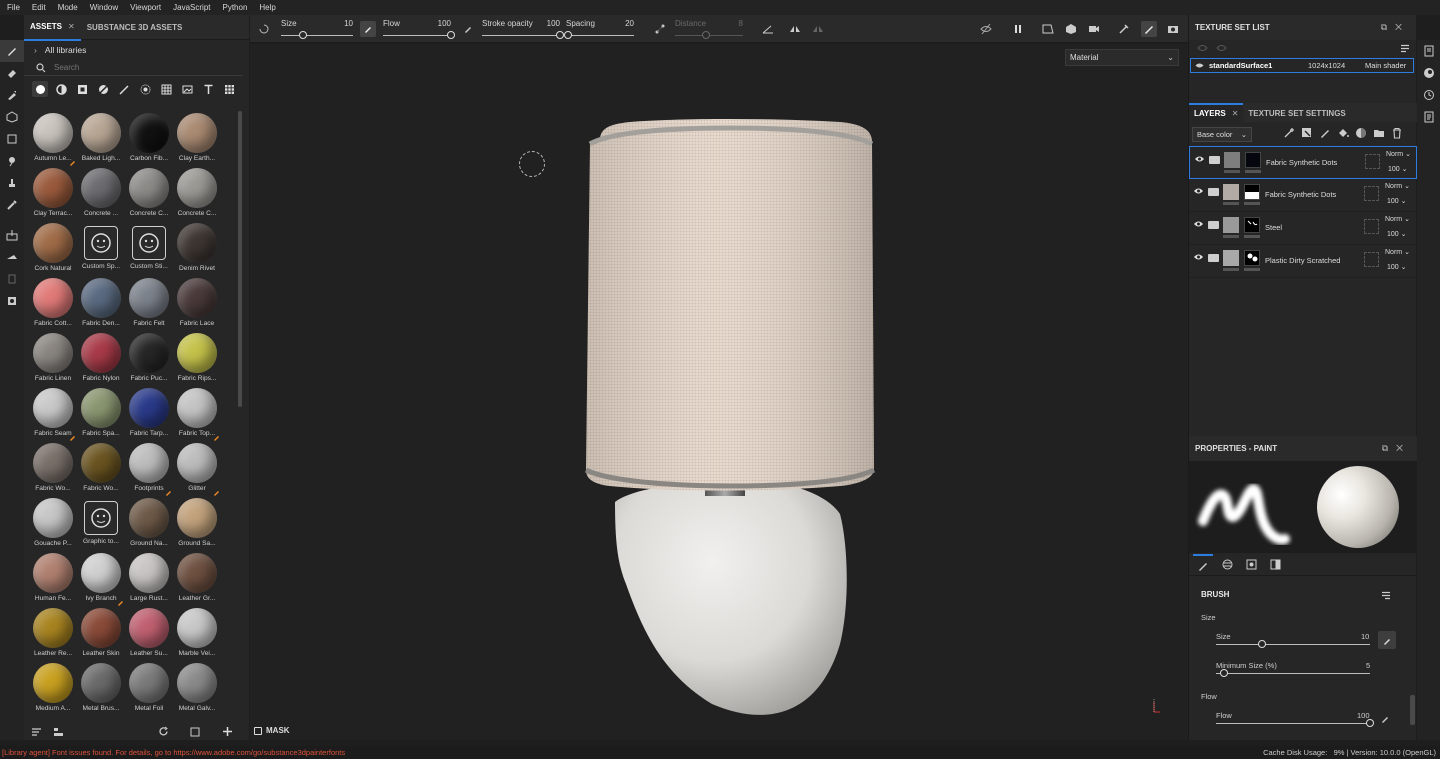 This screenshot has height=759, width=1440. Describe the element at coordinates (1173, 29) in the screenshot. I see `screenshot-icon` at that location.